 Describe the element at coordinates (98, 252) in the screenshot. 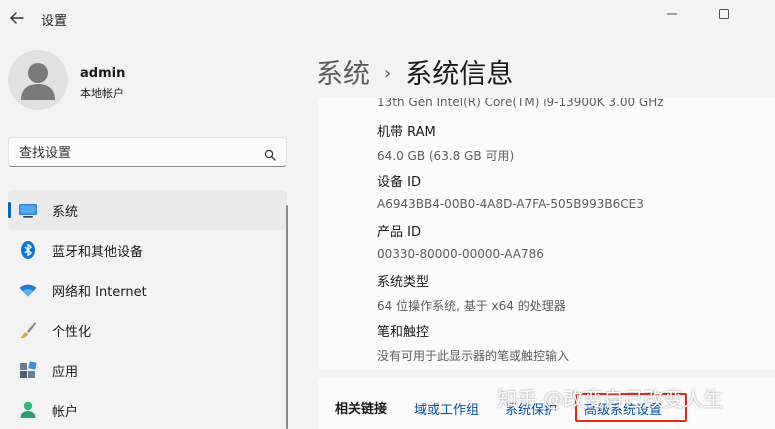

I see `sidebar-item-label: 蓝牙和其他设备` at that location.